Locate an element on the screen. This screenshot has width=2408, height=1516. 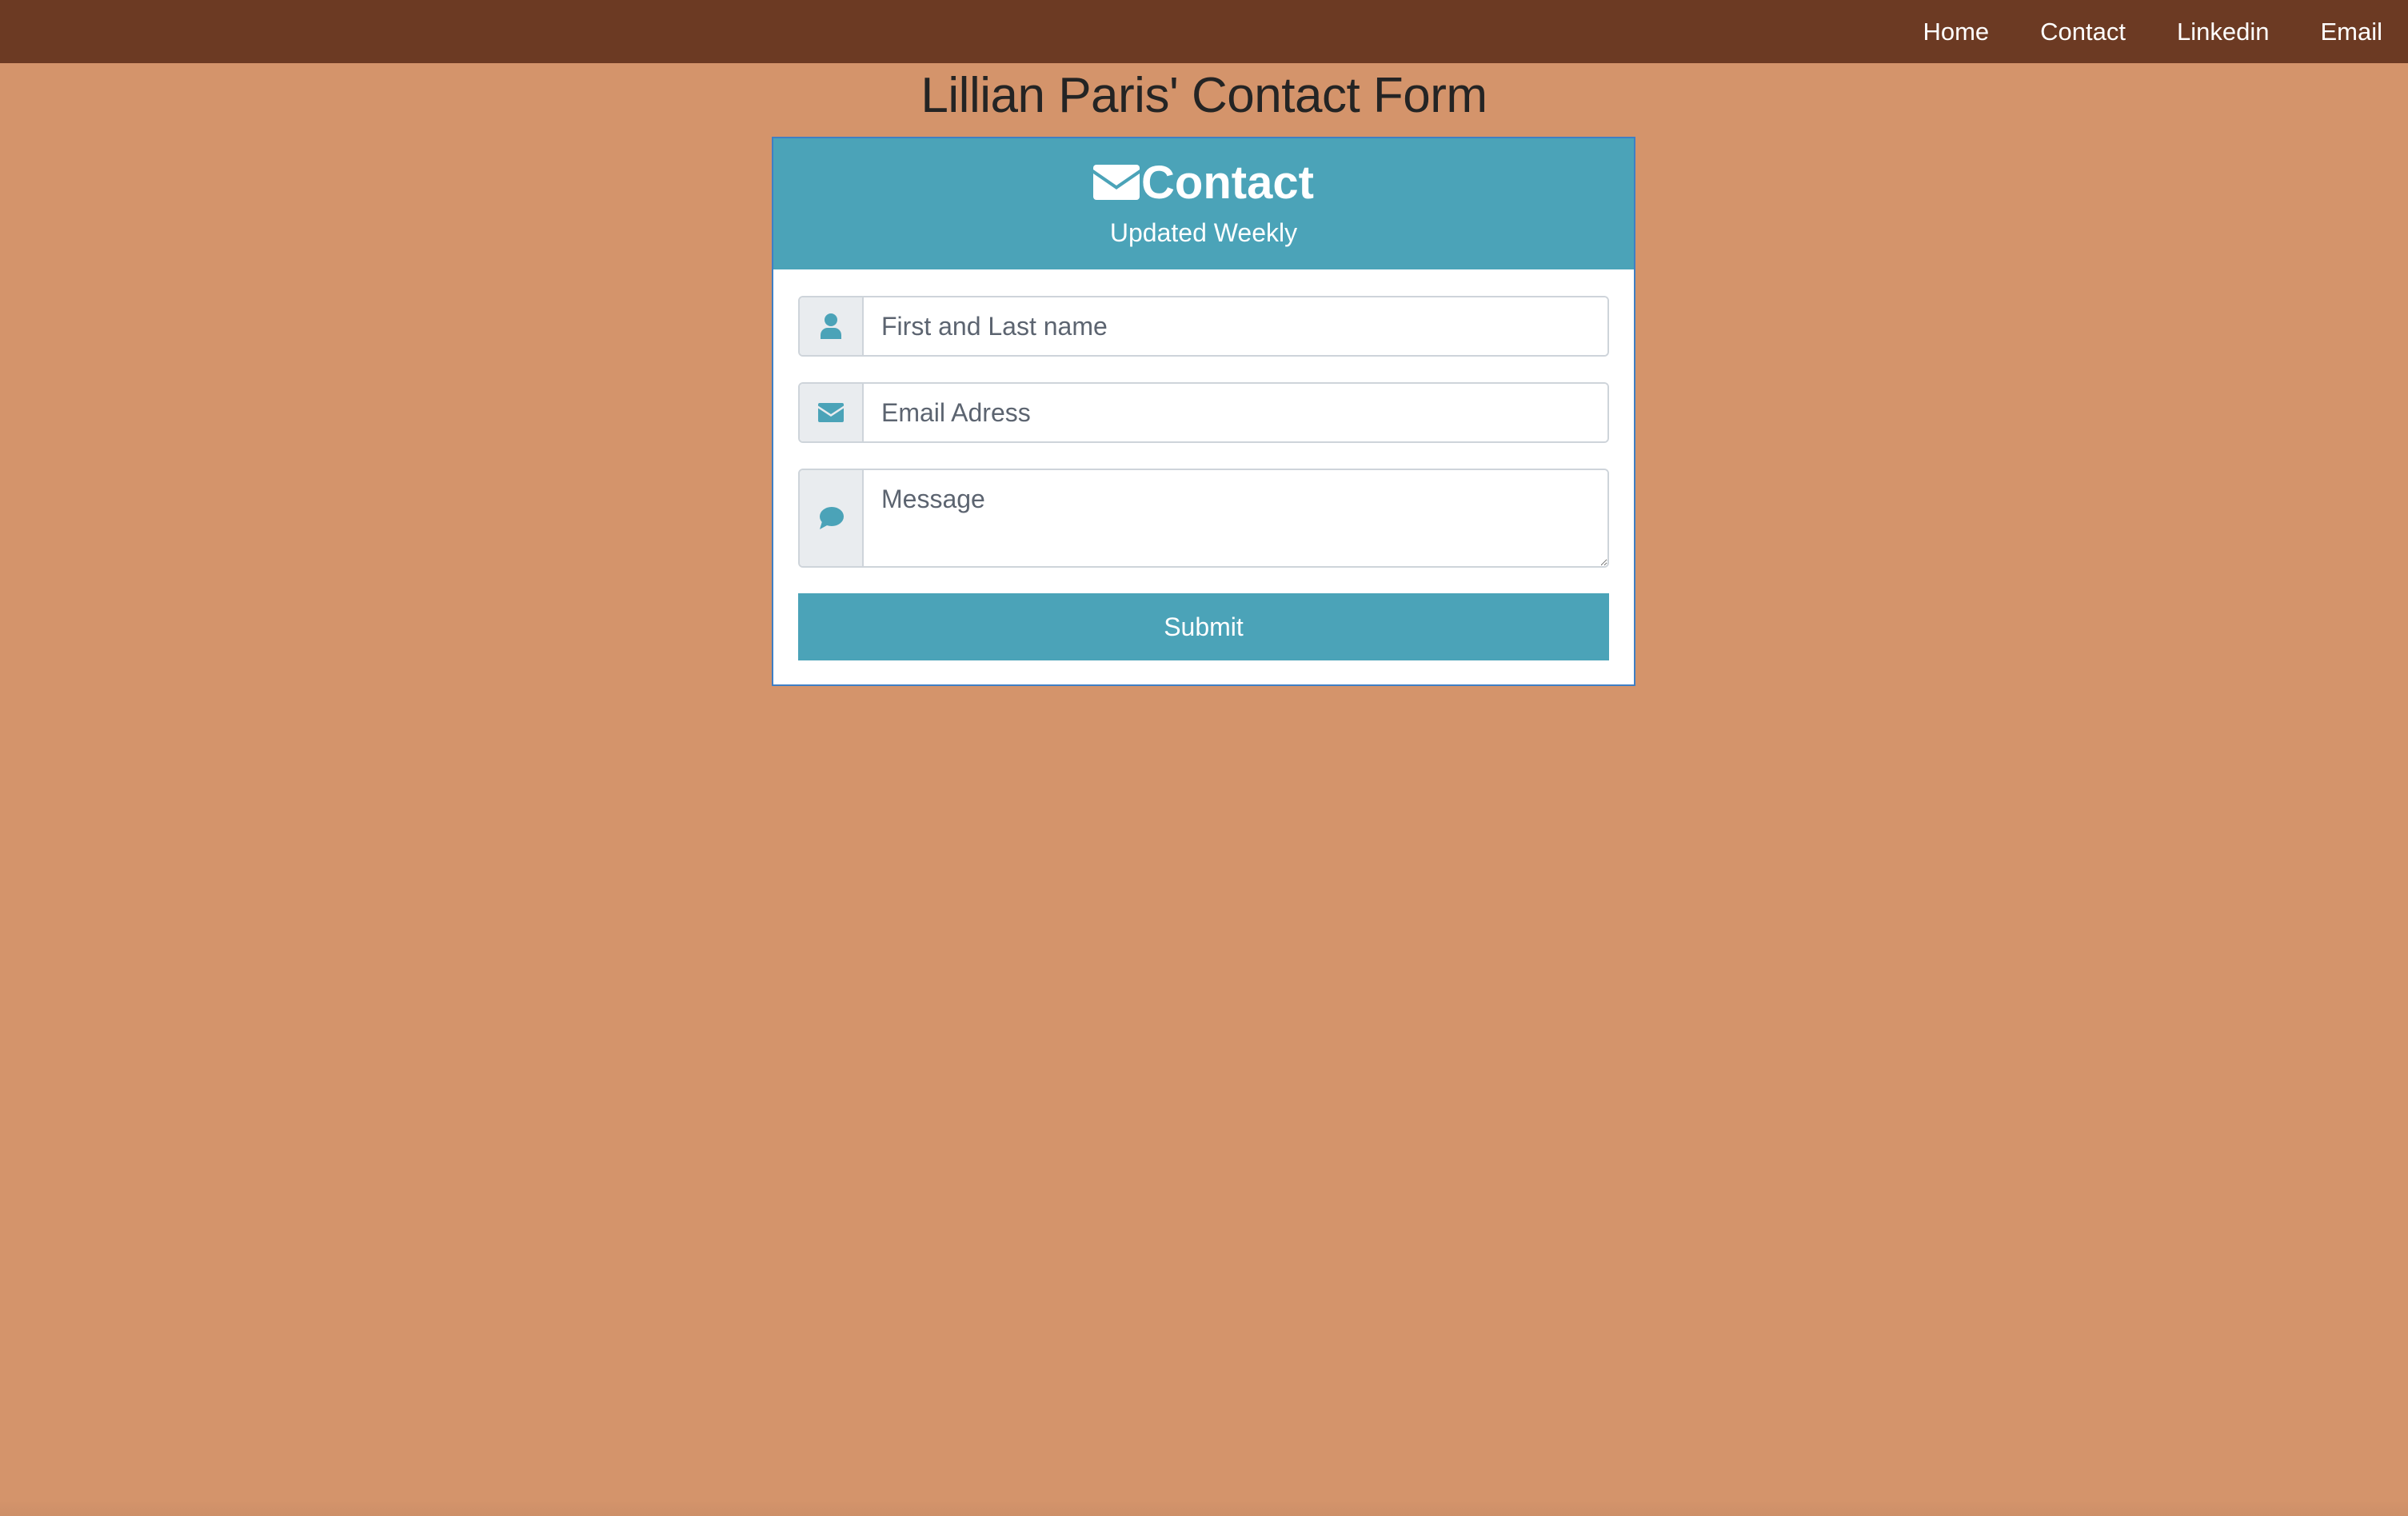
message-addon is located at coordinates (832, 518).